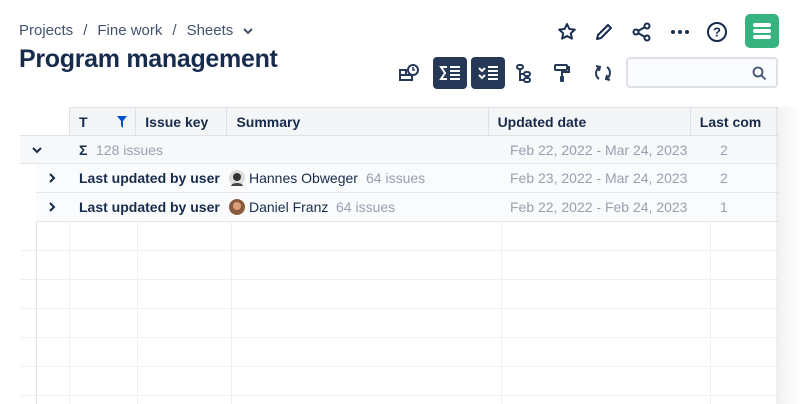  What do you see at coordinates (724, 149) in the screenshot?
I see `total-last: 2` at bounding box center [724, 149].